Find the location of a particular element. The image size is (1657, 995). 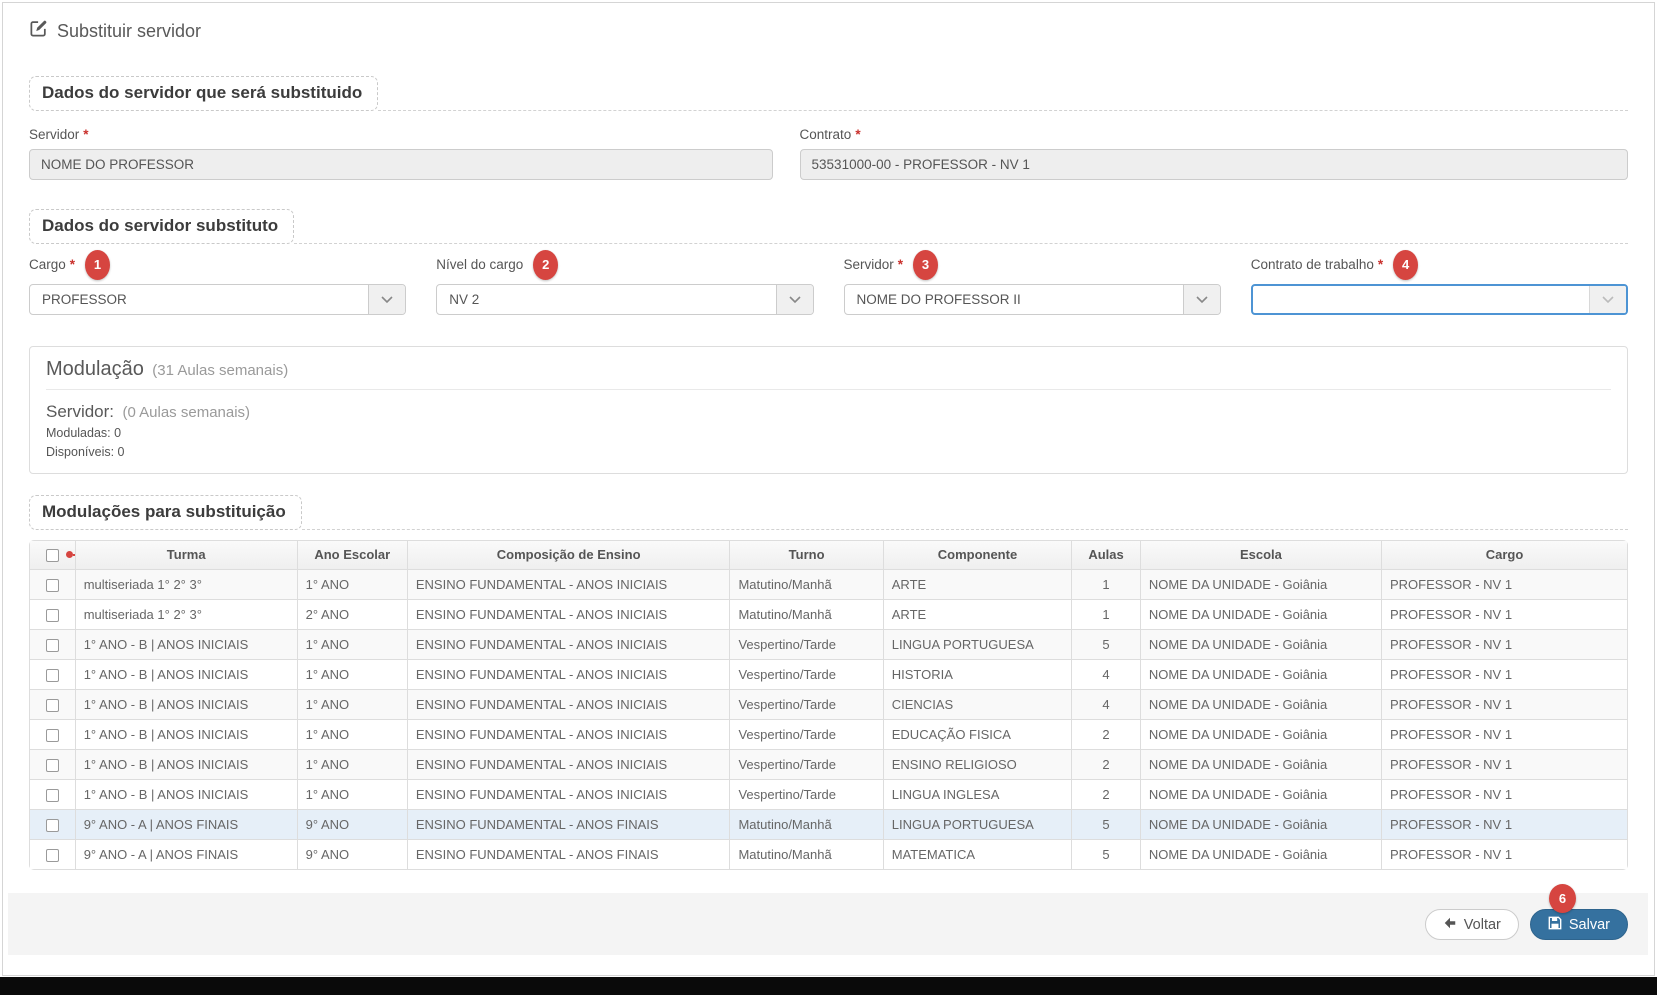

cell-turma: 9° ANO - A | ANOS FINAIS is located at coordinates (185, 823).